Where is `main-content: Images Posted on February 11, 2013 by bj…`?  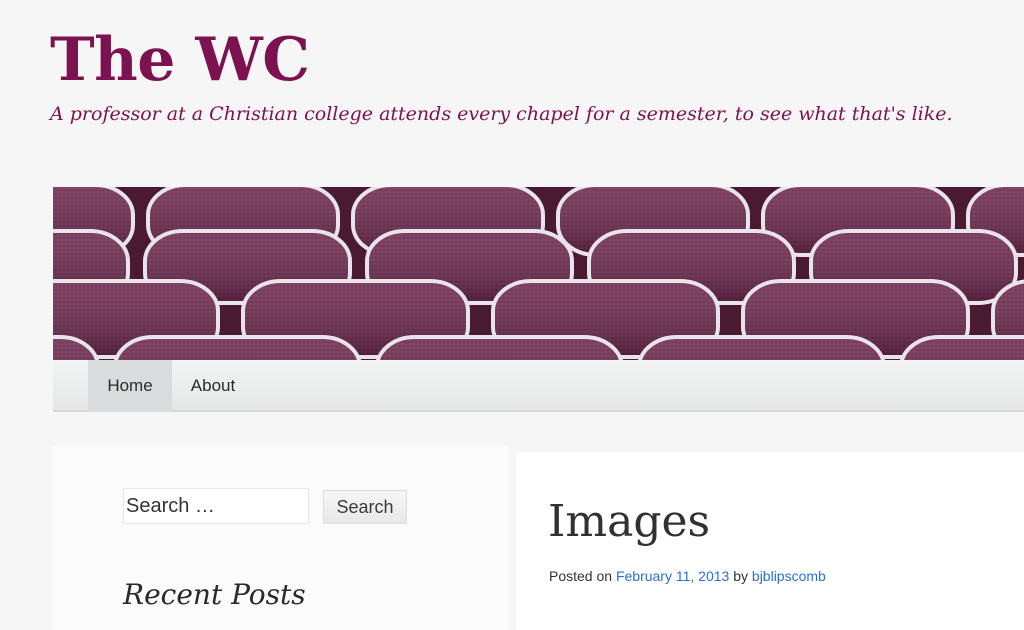 main-content: Images Posted on February 11, 2013 by bj… is located at coordinates (770, 541).